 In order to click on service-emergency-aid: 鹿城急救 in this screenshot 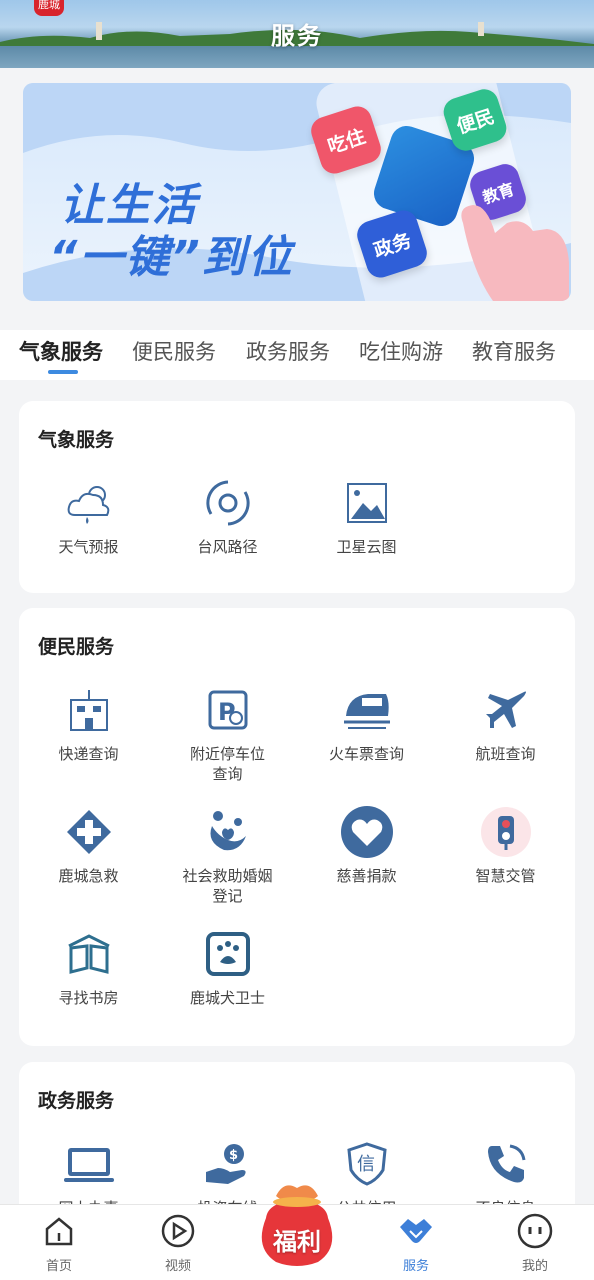, I will do `click(88, 846)`.